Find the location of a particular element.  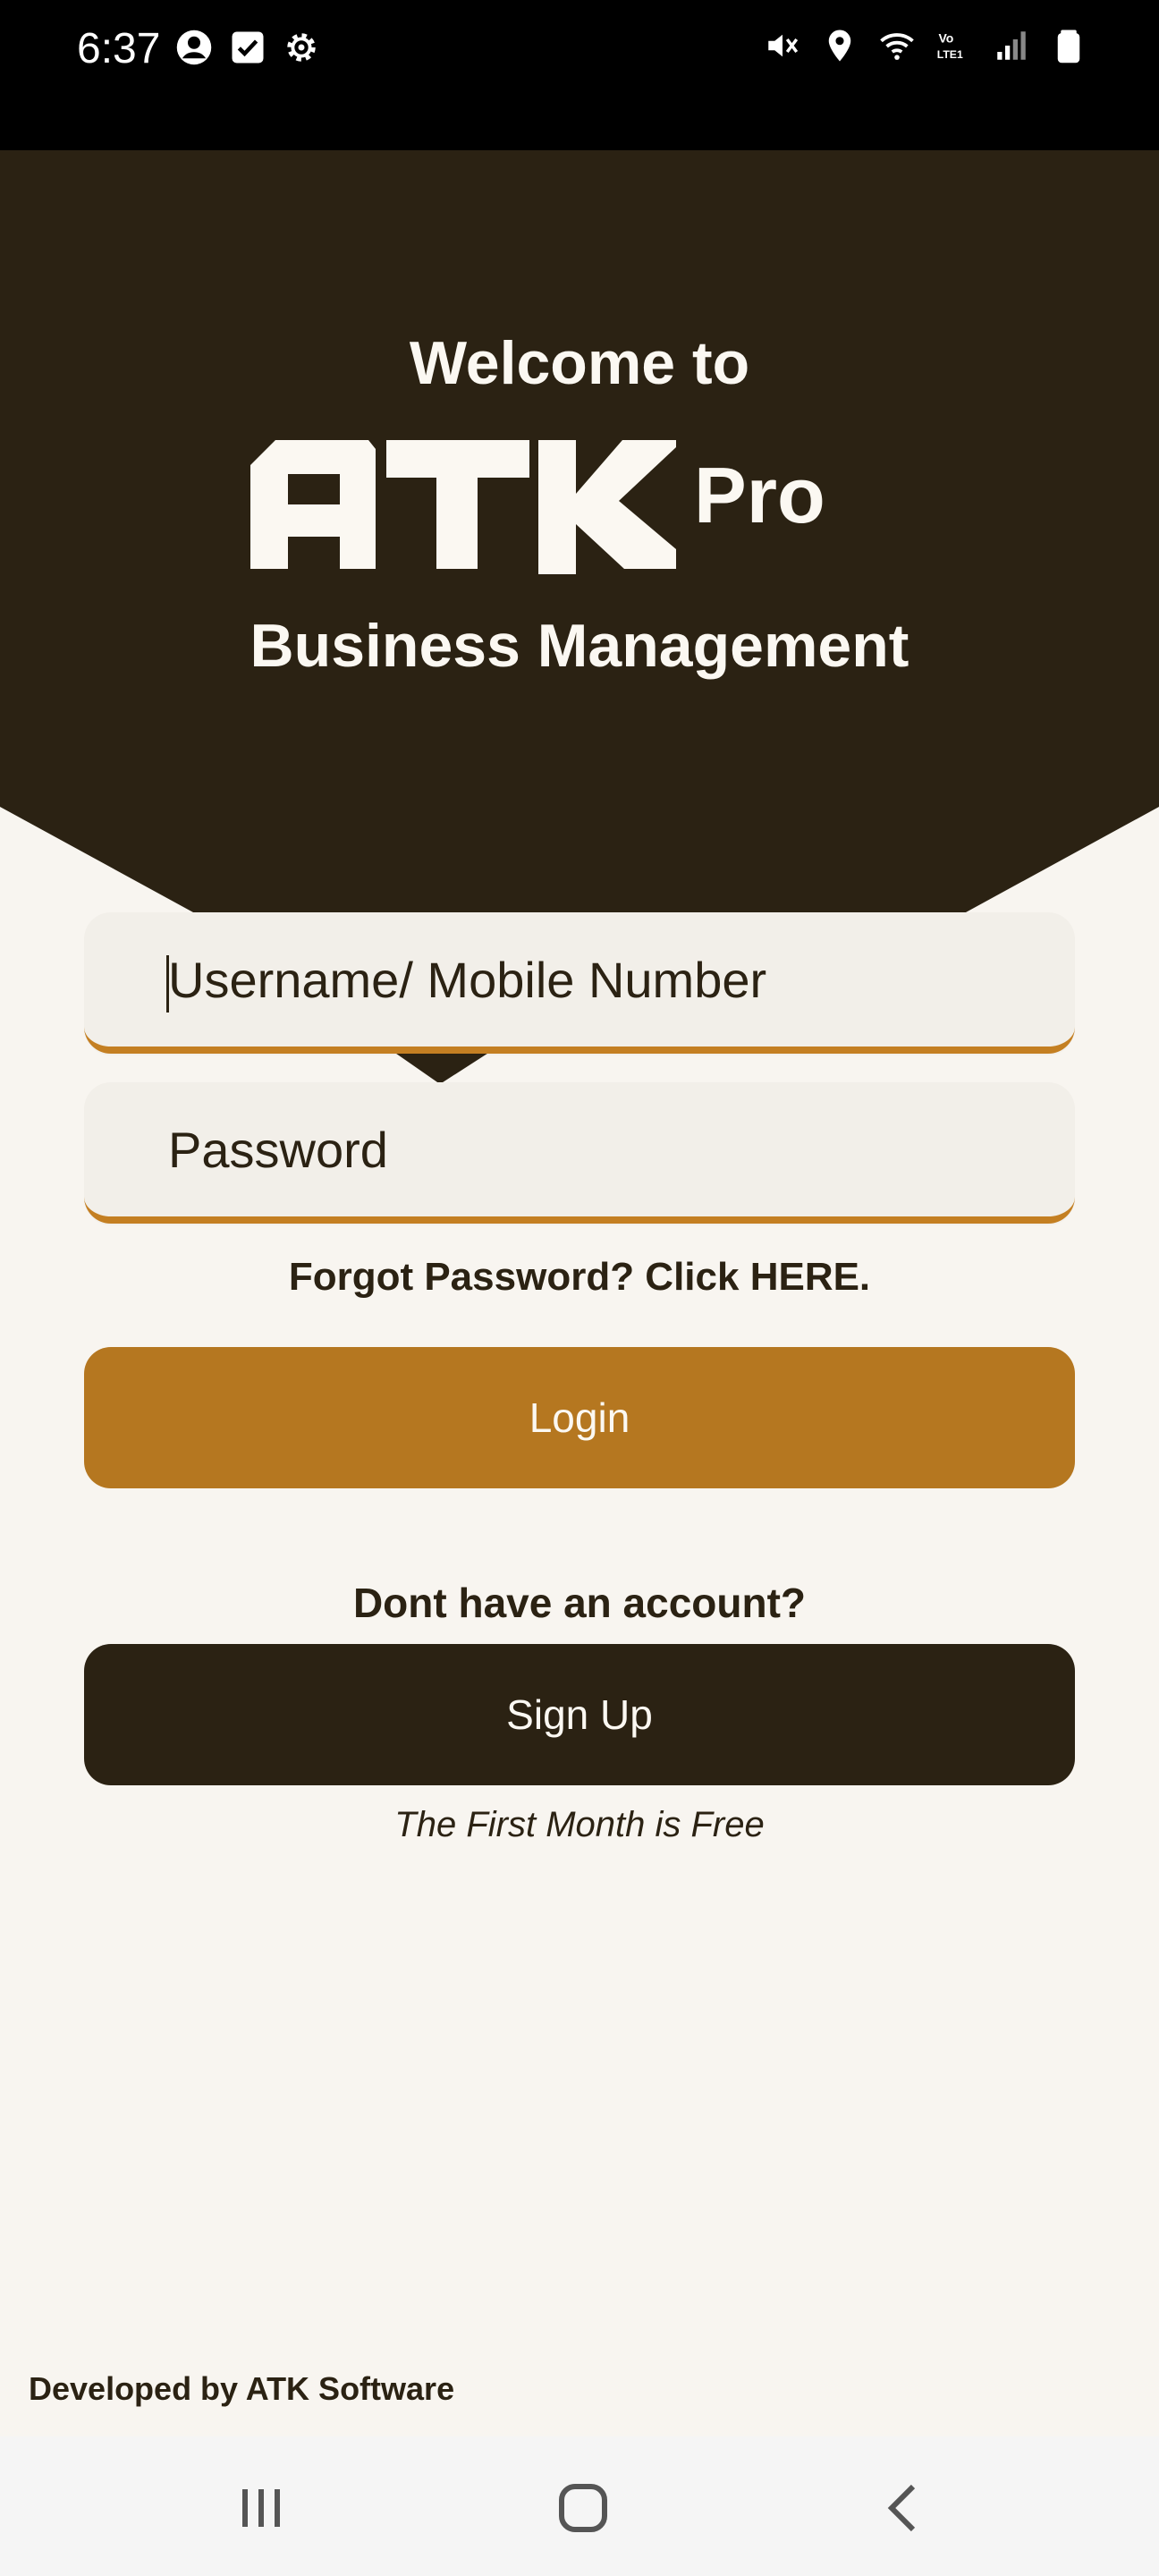

signal-icon is located at coordinates (1011, 45).